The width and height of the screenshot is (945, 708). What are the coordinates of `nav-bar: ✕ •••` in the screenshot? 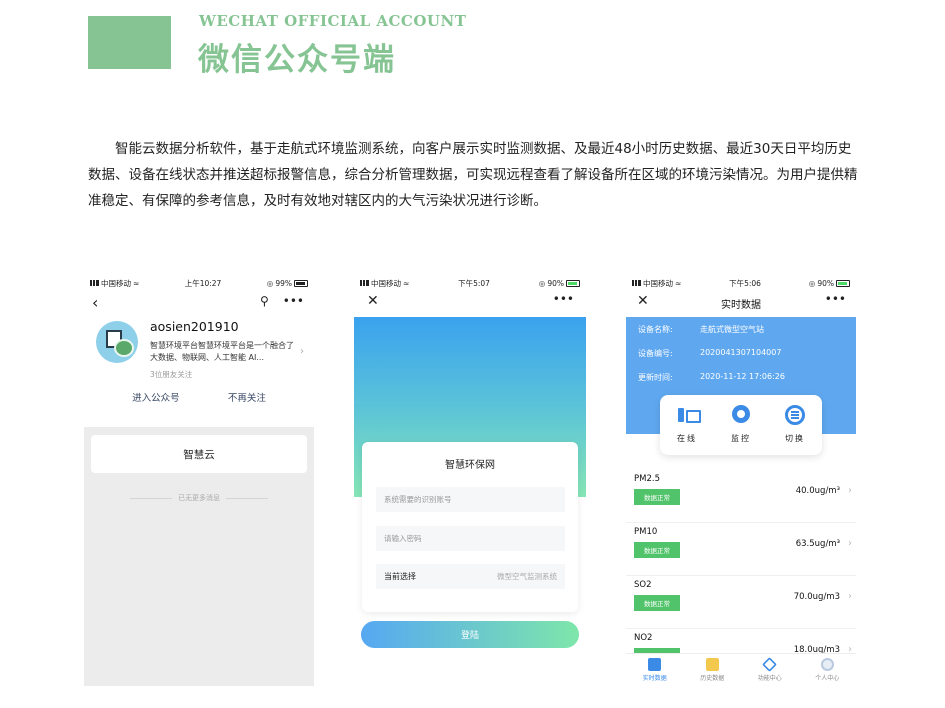 It's located at (470, 304).